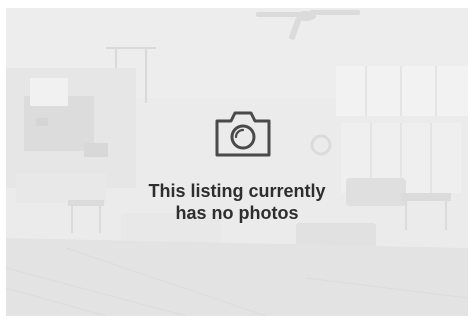 The width and height of the screenshot is (475, 320). Describe the element at coordinates (237, 191) in the screenshot. I see `message-line-1: This listing currently` at that location.